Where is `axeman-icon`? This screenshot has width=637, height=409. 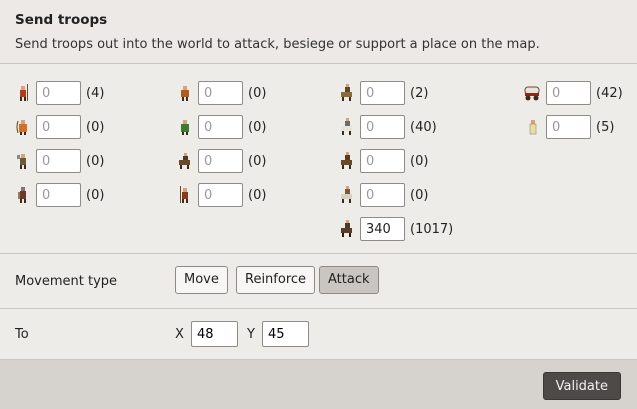
axeman-icon is located at coordinates (23, 161).